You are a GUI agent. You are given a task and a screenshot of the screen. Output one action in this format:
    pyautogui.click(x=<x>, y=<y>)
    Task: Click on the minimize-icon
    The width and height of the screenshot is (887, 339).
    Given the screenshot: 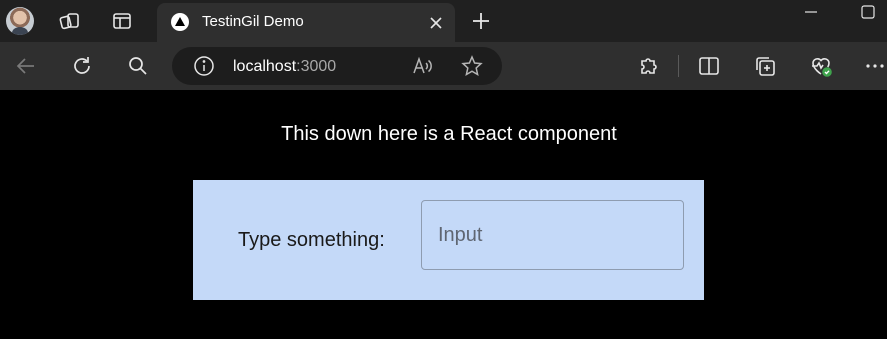 What is the action you would take?
    pyautogui.click(x=811, y=12)
    